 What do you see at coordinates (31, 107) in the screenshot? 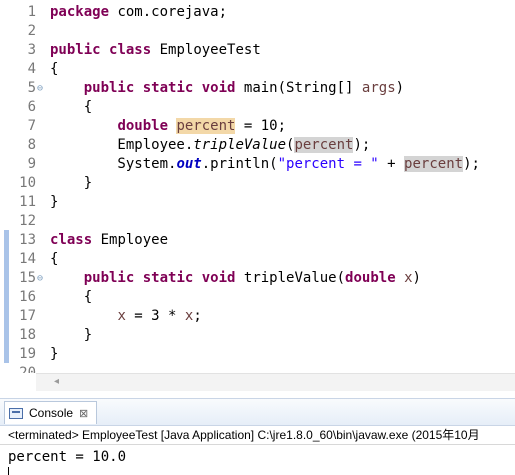
I see `line-number: 6` at bounding box center [31, 107].